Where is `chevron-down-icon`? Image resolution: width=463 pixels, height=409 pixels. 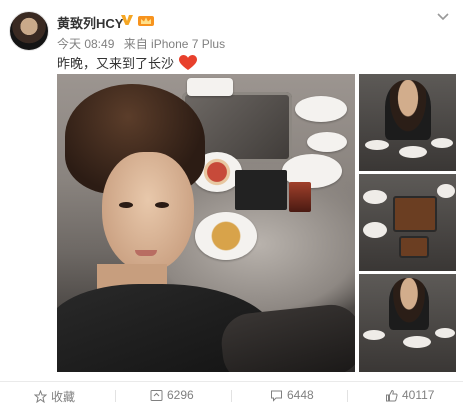 chevron-down-icon is located at coordinates (443, 17).